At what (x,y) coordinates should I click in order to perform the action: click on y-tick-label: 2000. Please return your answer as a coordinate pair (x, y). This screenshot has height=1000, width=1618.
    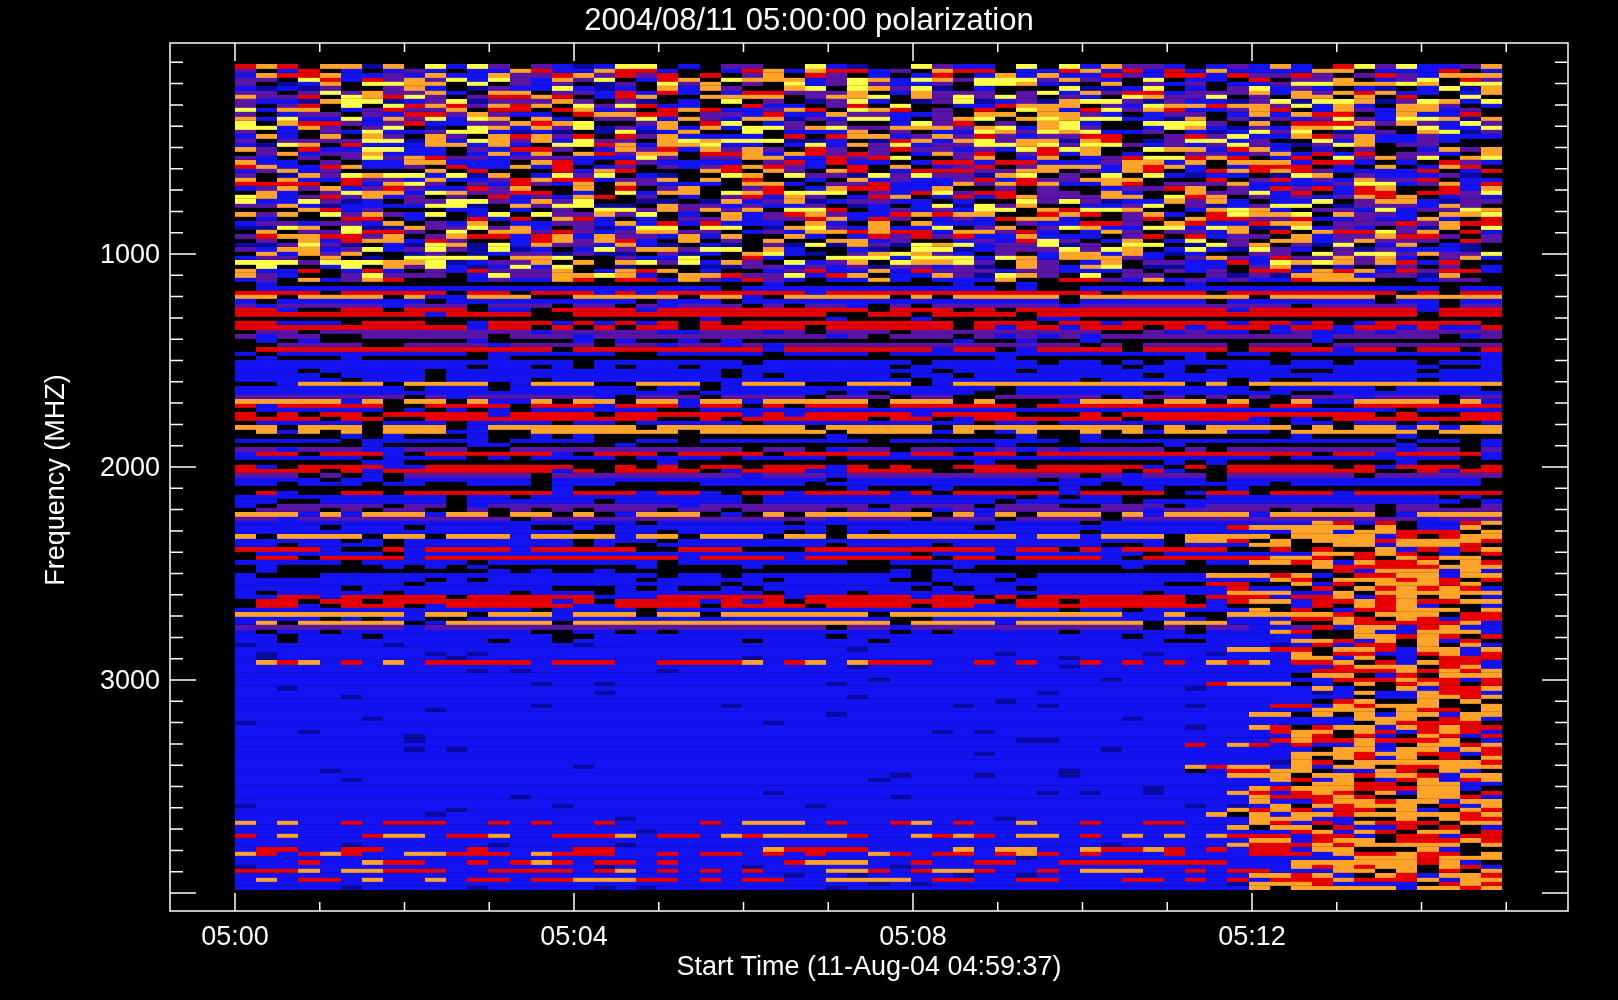
    Looking at the image, I should click on (129, 467).